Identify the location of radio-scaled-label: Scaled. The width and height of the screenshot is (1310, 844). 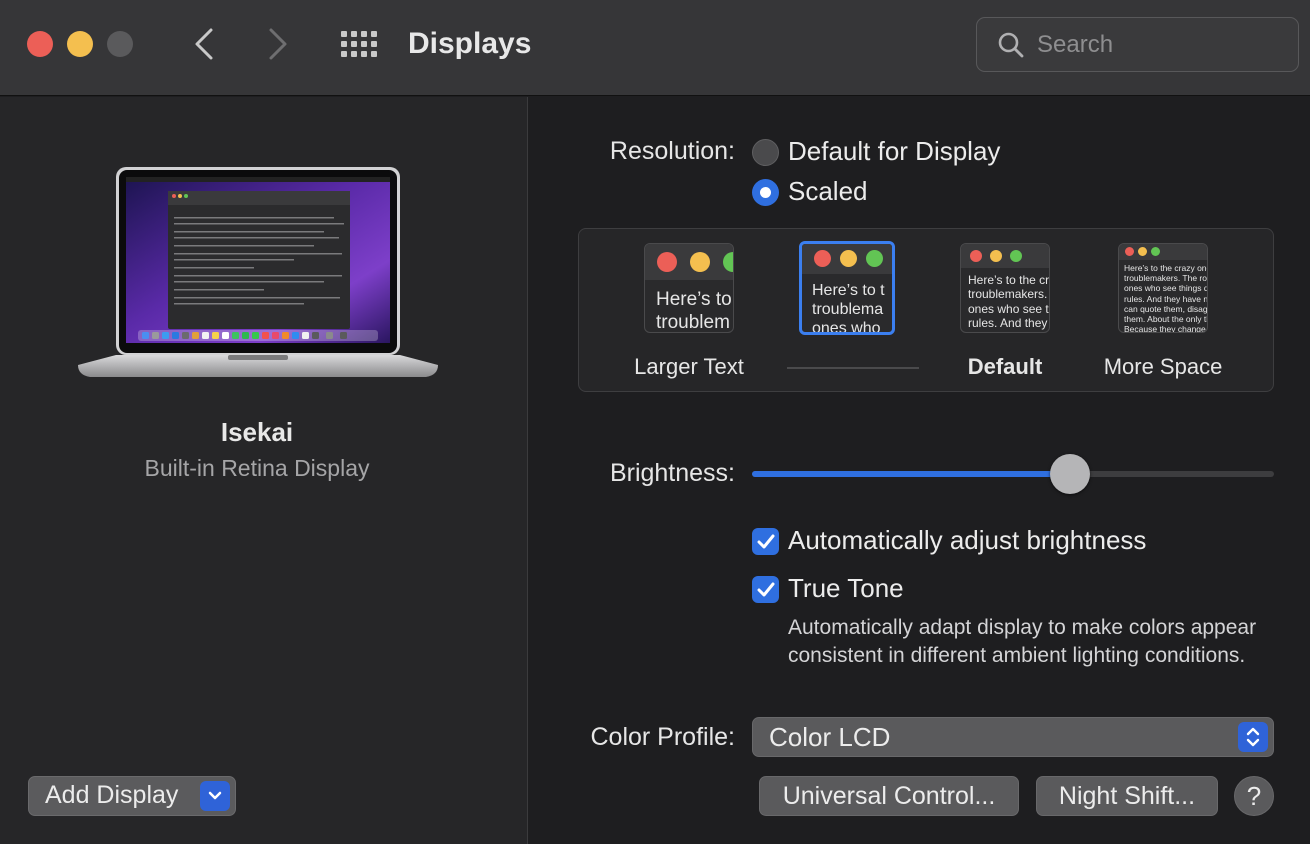
(828, 191).